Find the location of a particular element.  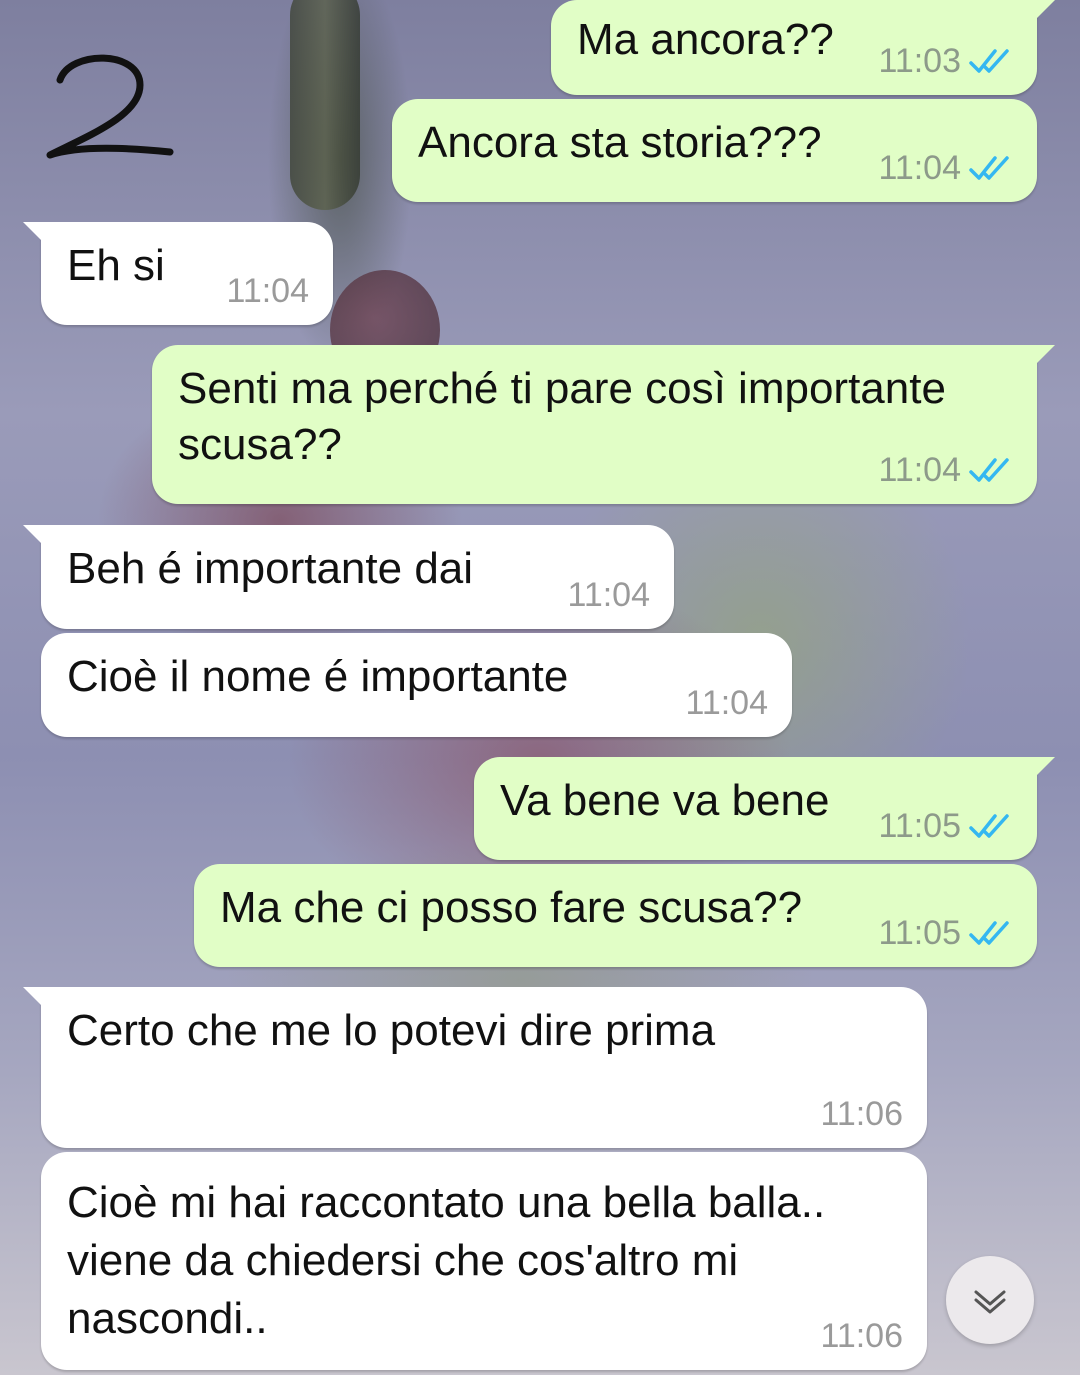

chevron-down-icon is located at coordinates (990, 1302).